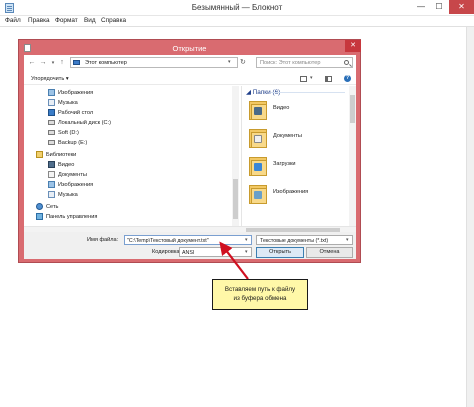 This screenshot has height=407, width=474. I want to click on annotation-arrow, so click(234, 260).